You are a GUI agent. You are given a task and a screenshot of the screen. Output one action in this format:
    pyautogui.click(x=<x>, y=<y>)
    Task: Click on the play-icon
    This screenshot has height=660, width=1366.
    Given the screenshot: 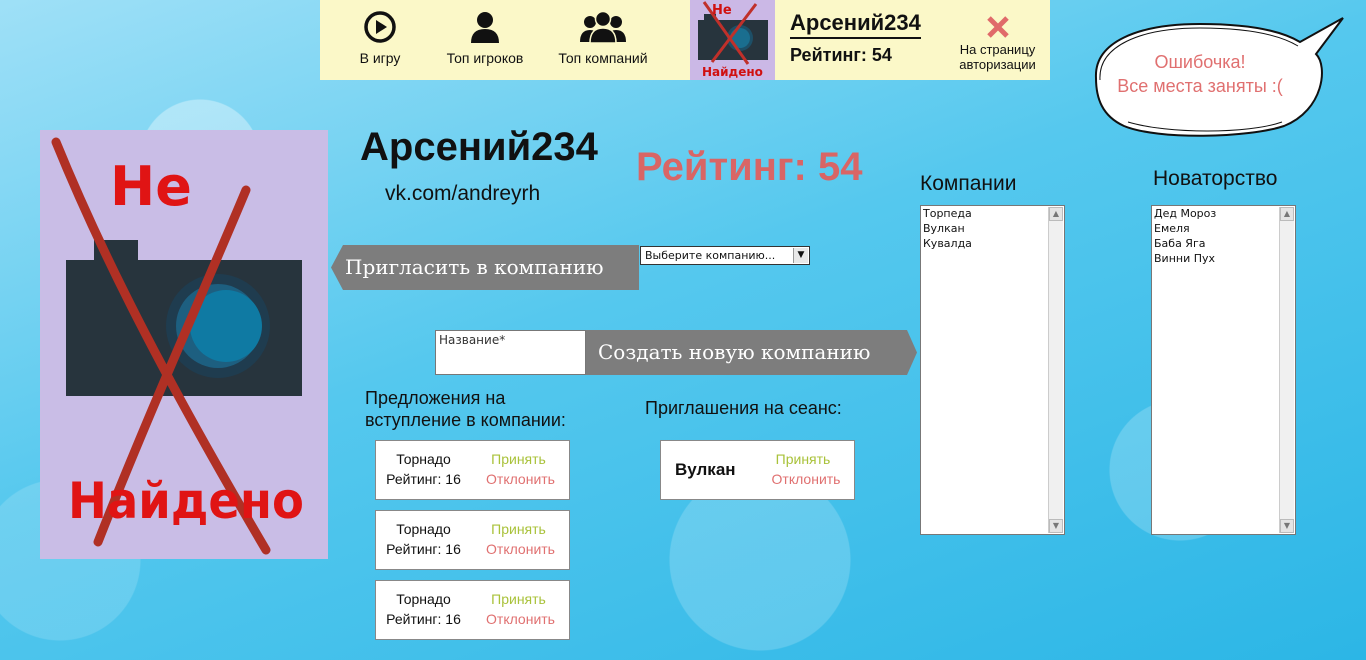 What is the action you would take?
    pyautogui.click(x=380, y=27)
    